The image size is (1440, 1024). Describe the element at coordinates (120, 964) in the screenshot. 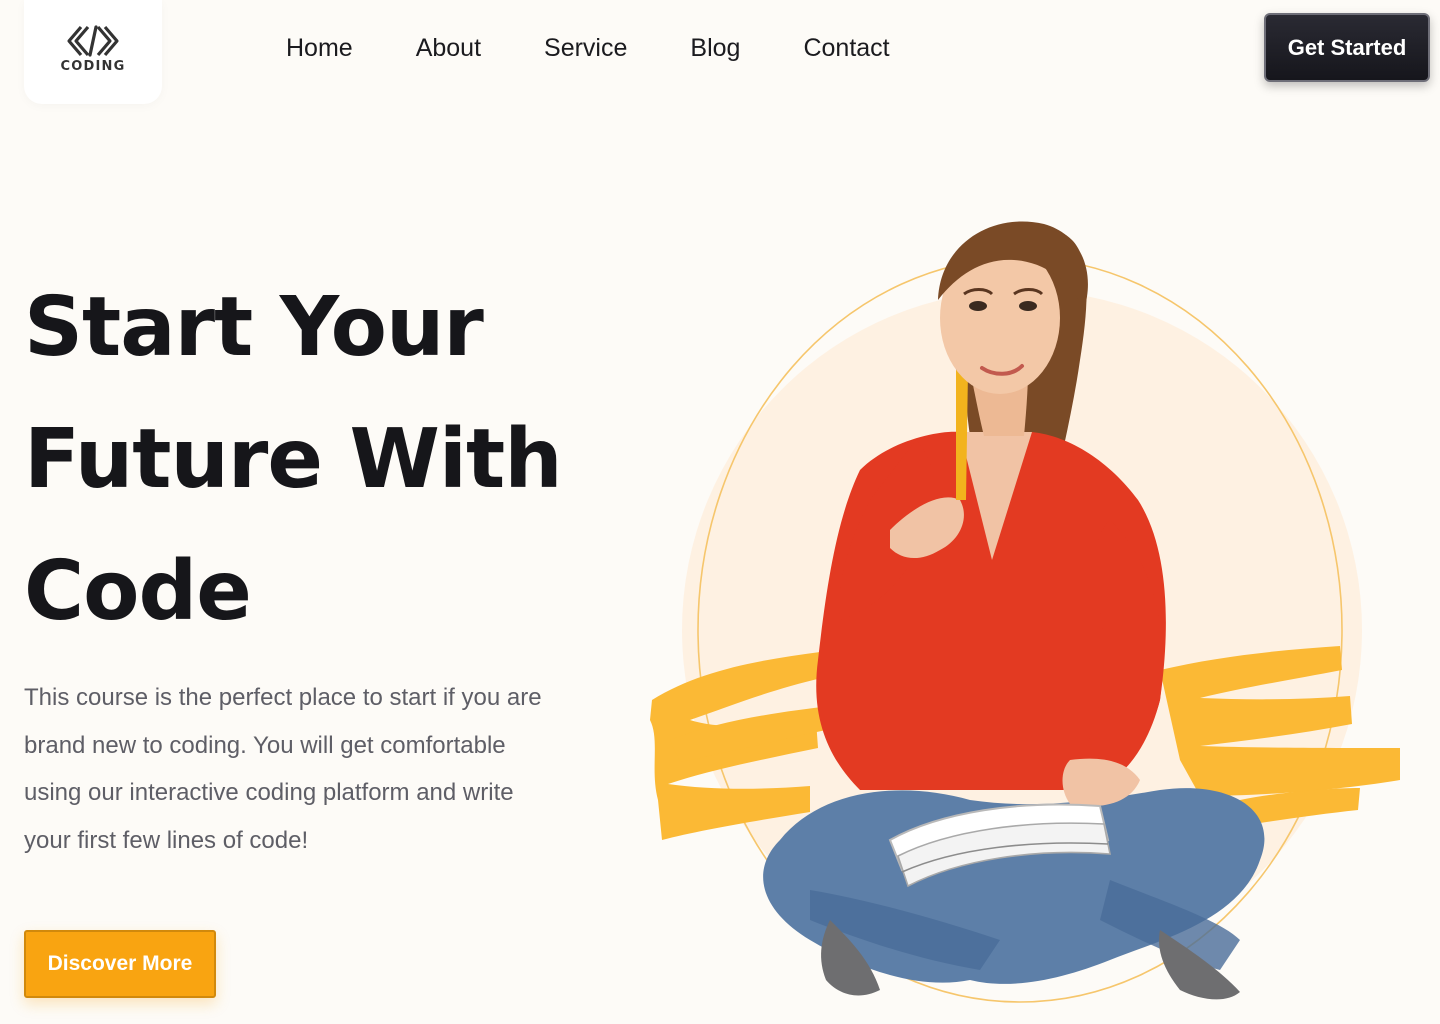

I see `discover-more-button: Discover More` at that location.